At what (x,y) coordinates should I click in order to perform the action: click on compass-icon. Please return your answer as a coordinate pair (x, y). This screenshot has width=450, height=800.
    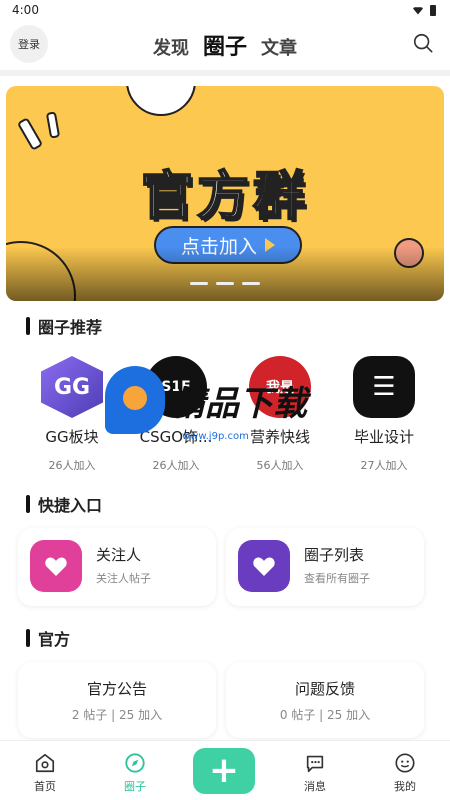
    Looking at the image, I should click on (135, 763).